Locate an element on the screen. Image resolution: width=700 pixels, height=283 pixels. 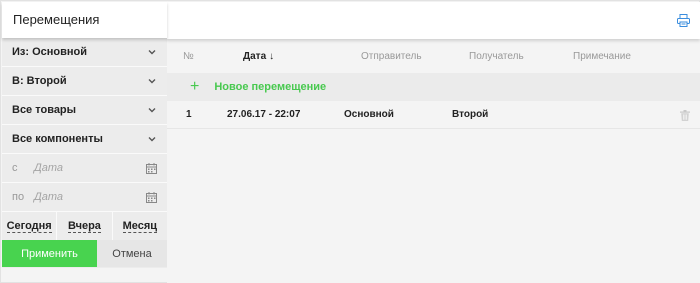
quick-month-button: Месяц is located at coordinates (140, 226).